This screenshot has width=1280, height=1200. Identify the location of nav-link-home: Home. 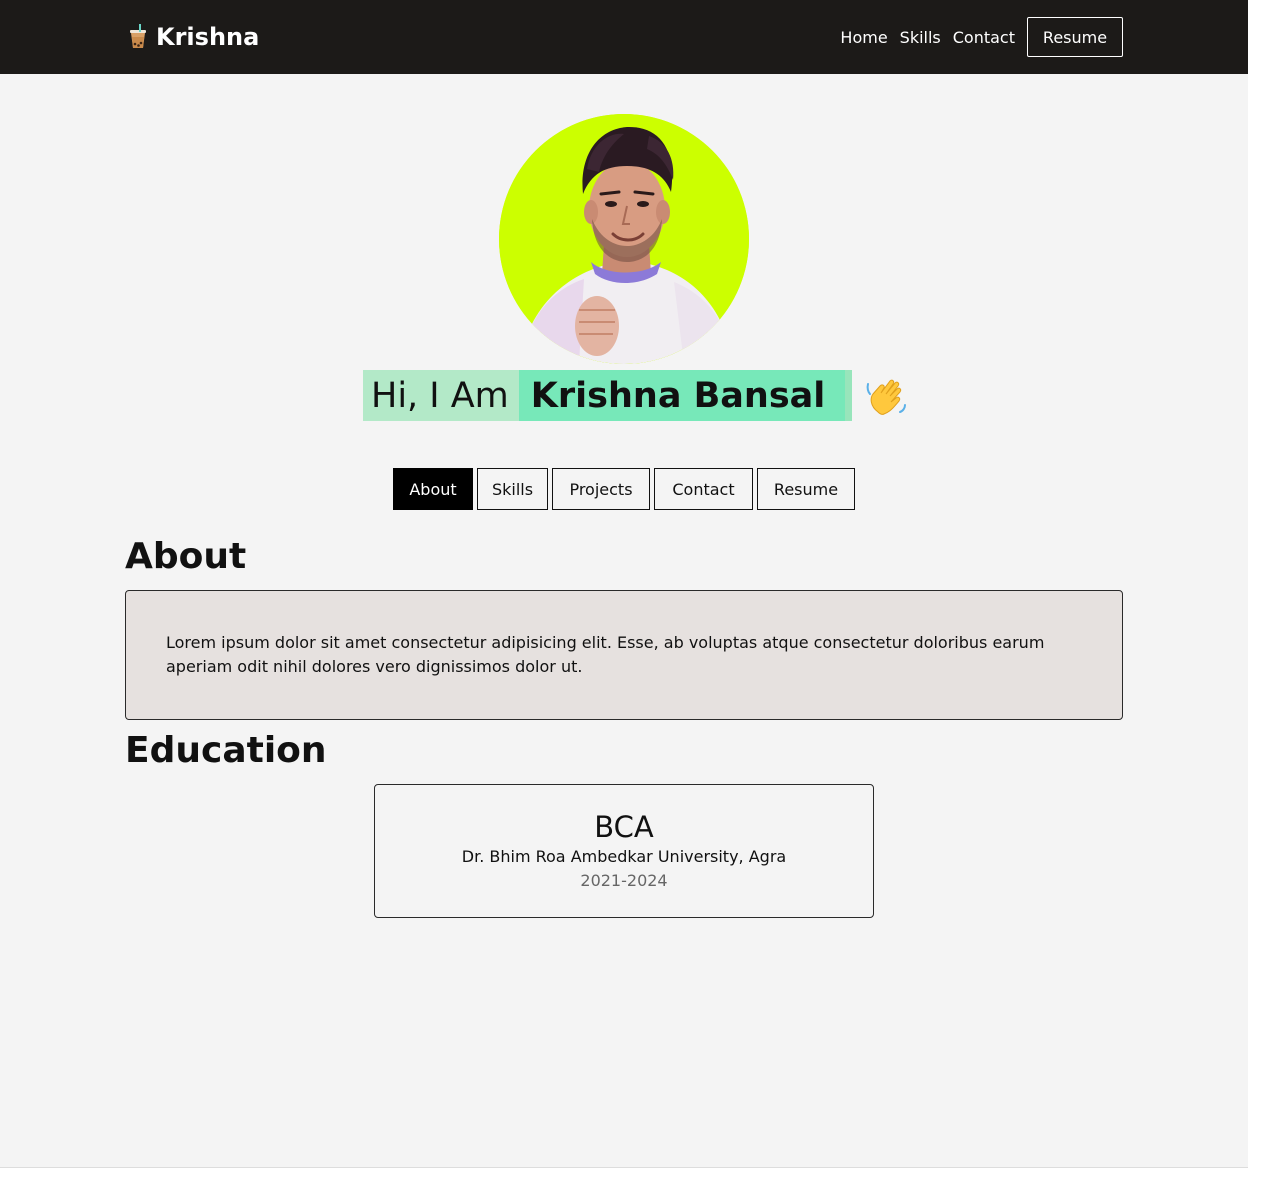
(863, 37).